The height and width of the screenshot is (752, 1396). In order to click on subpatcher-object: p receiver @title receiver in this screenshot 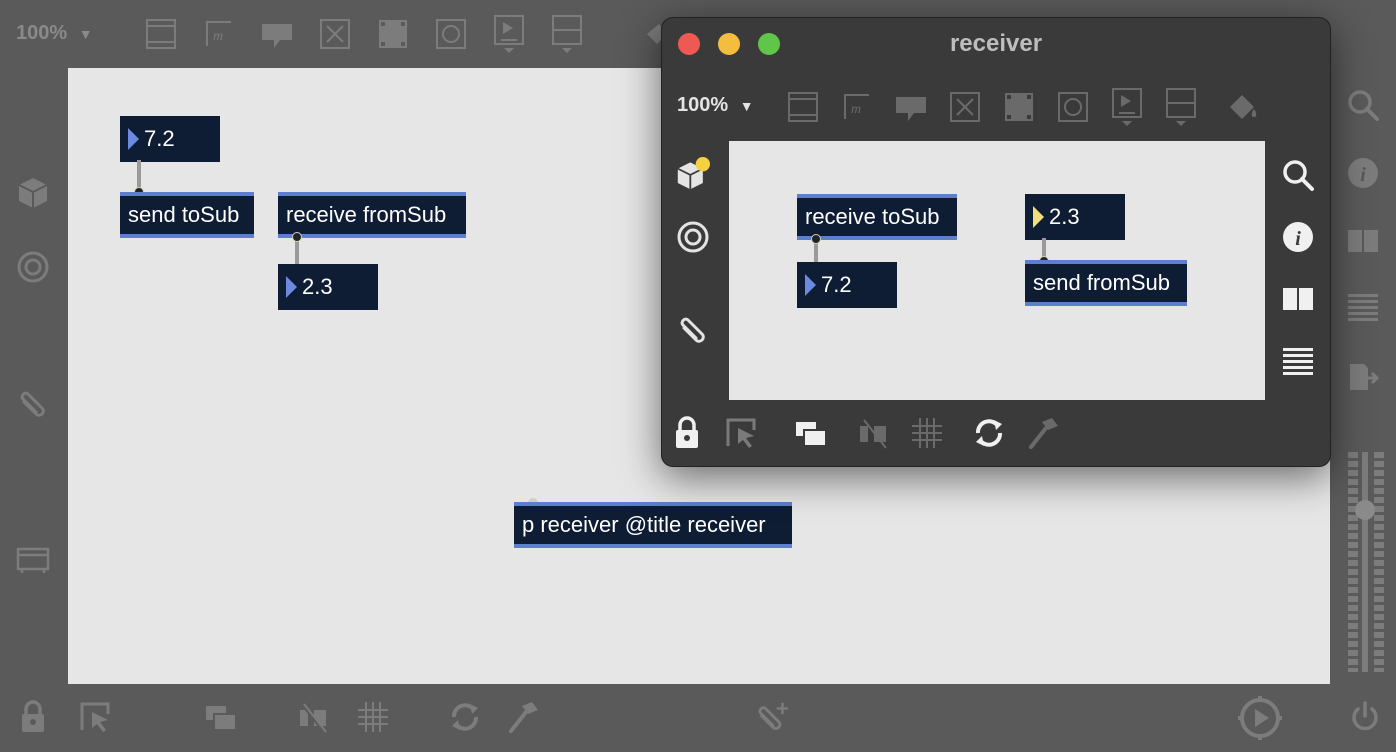, I will do `click(653, 525)`.